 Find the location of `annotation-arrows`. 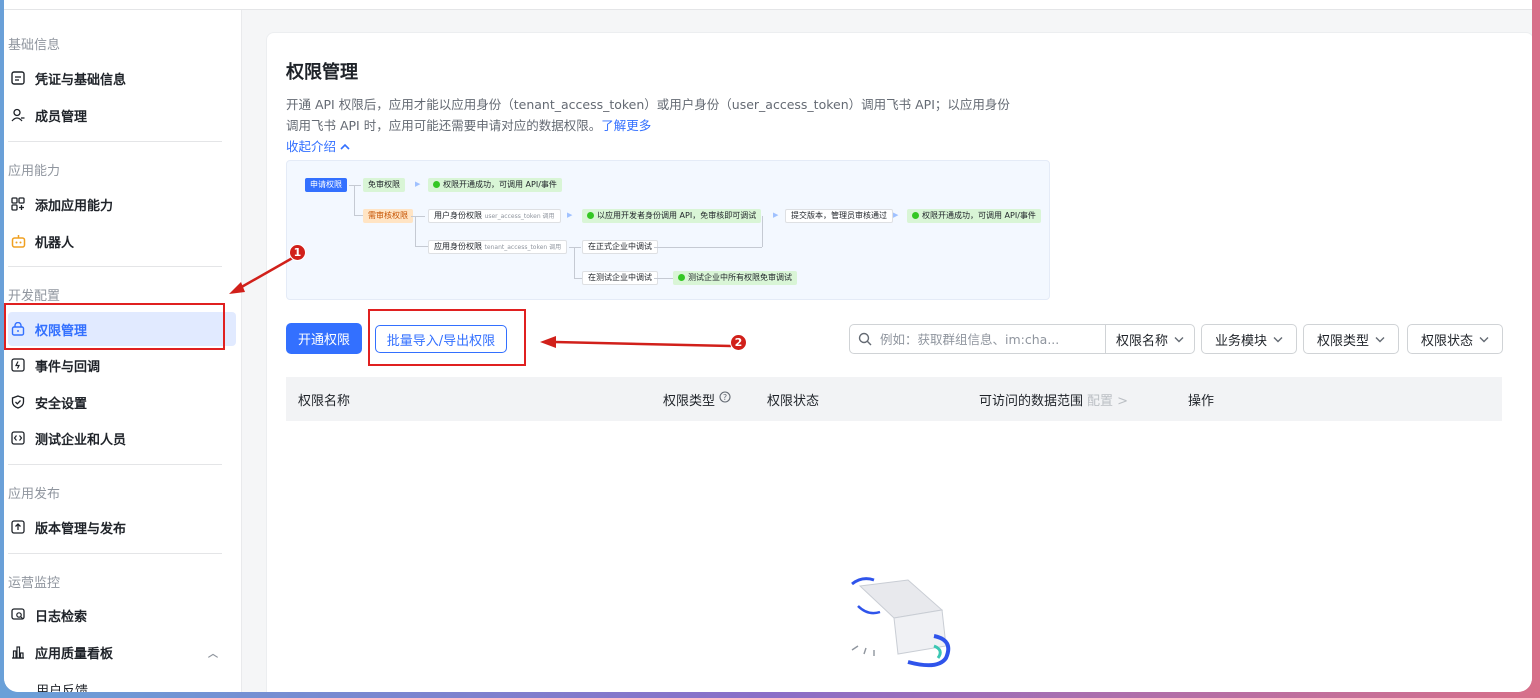

annotation-arrows is located at coordinates (480, 301).